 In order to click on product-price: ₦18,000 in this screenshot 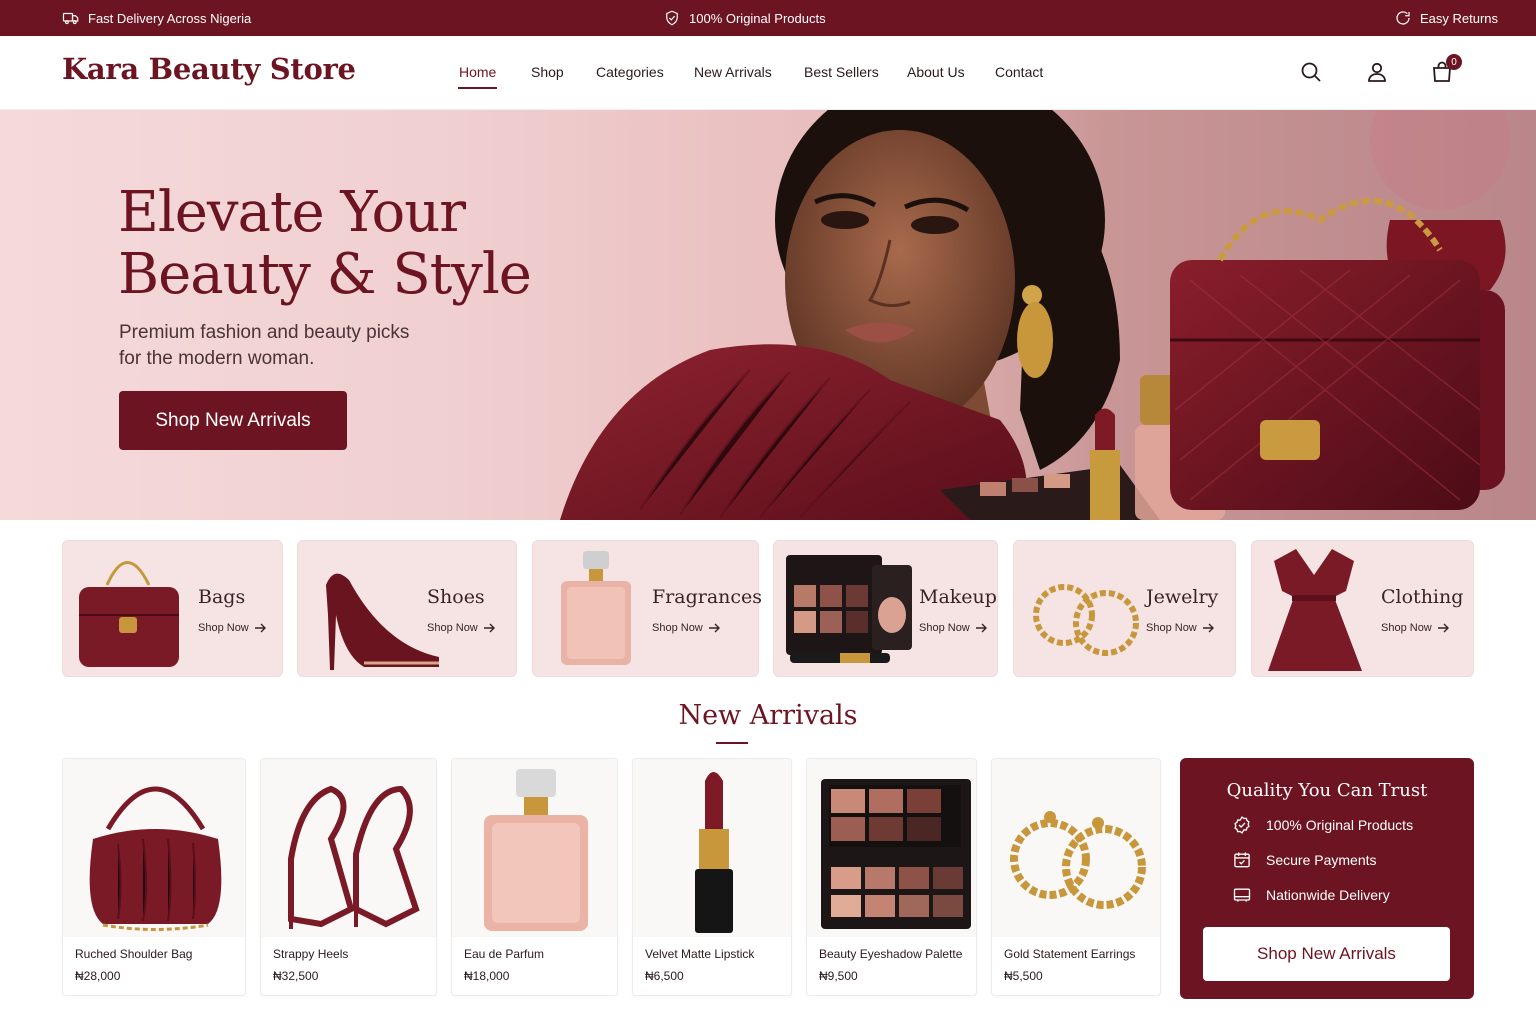, I will do `click(487, 976)`.